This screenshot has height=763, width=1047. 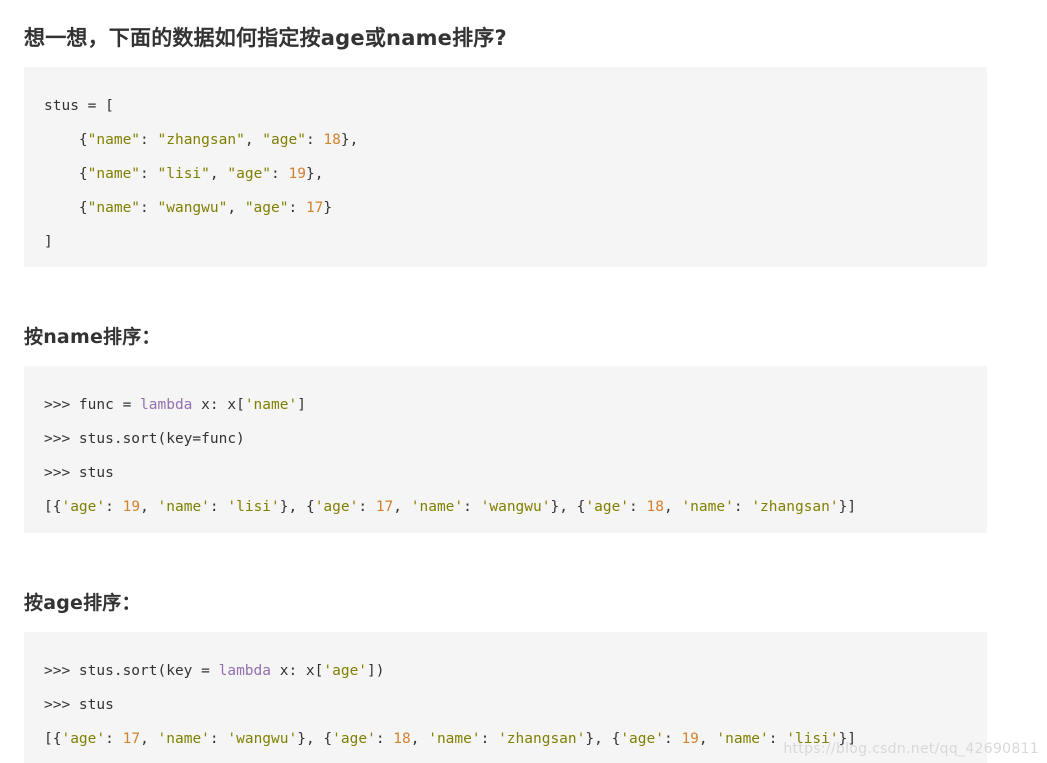 What do you see at coordinates (253, 507) in the screenshot?
I see `code-token-str: 'lisi'` at bounding box center [253, 507].